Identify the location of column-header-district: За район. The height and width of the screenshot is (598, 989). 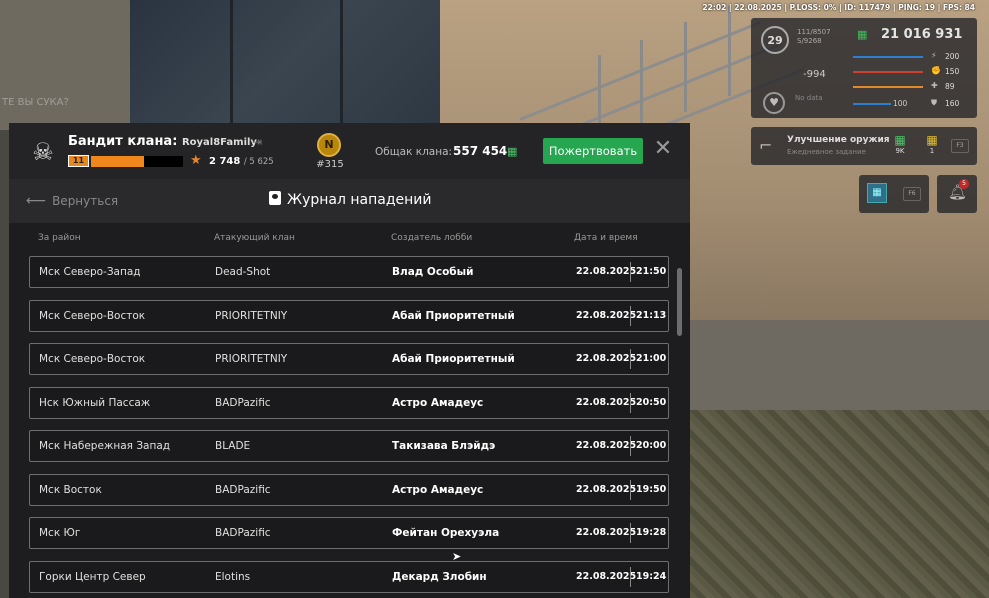
(59, 238).